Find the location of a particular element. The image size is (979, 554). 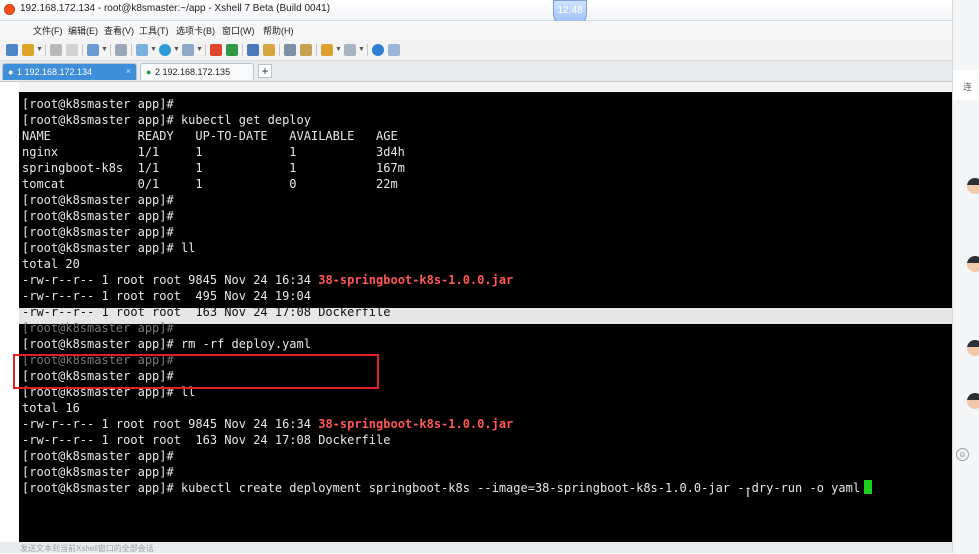

tab-session-1: ● 1 192.168.172.134 × is located at coordinates (69, 71).